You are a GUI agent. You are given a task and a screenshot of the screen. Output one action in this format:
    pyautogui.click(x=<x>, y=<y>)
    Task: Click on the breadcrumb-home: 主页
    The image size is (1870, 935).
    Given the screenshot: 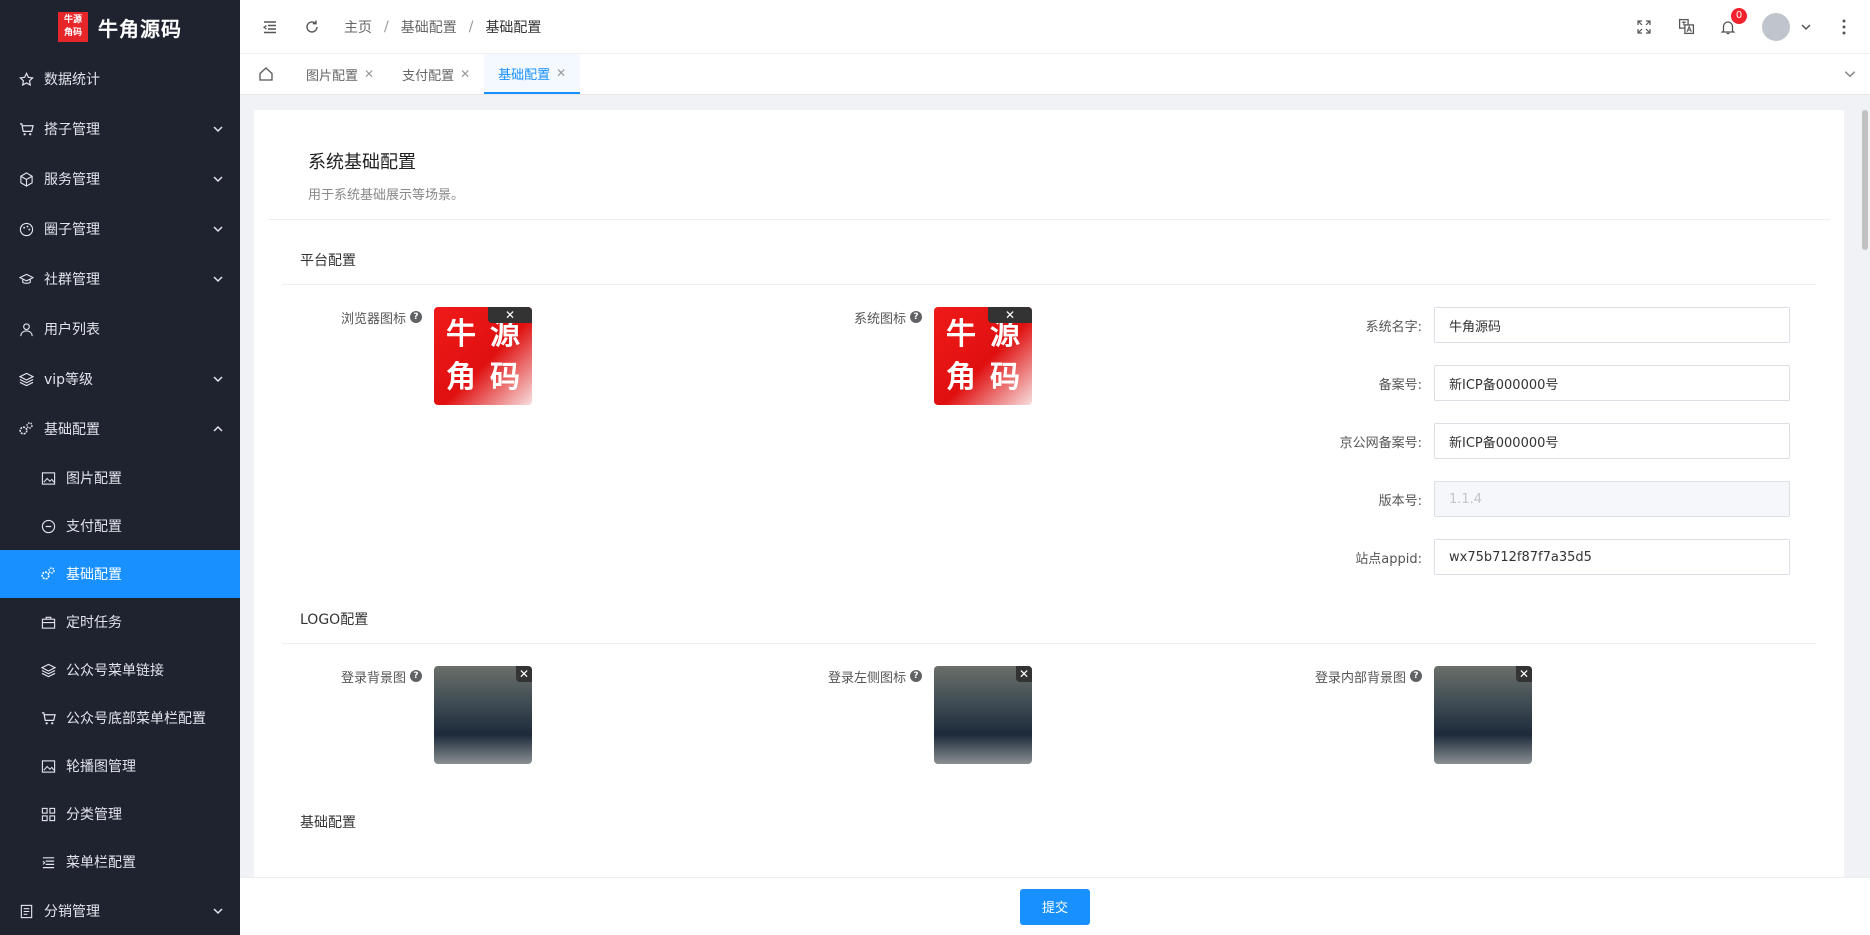 What is the action you would take?
    pyautogui.click(x=358, y=27)
    